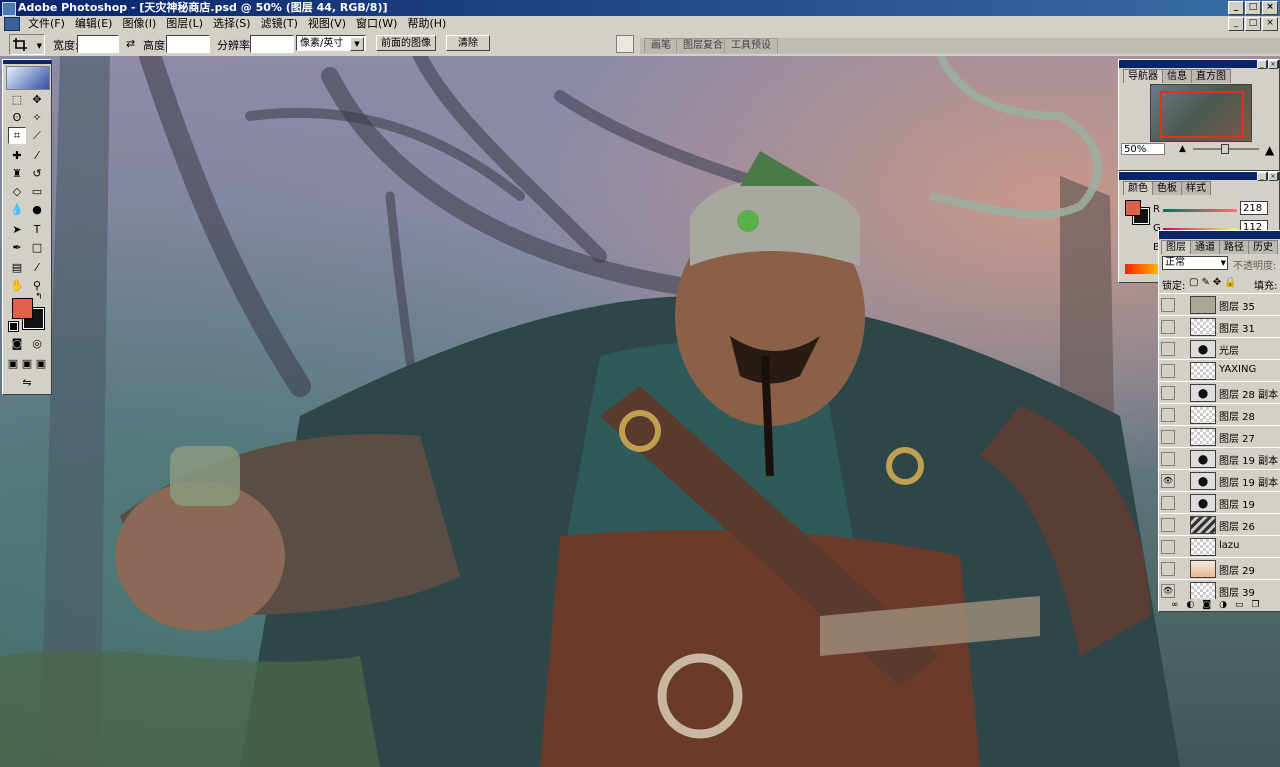  Describe the element at coordinates (1270, 24) in the screenshot. I see `doc-close-button: ×` at that location.